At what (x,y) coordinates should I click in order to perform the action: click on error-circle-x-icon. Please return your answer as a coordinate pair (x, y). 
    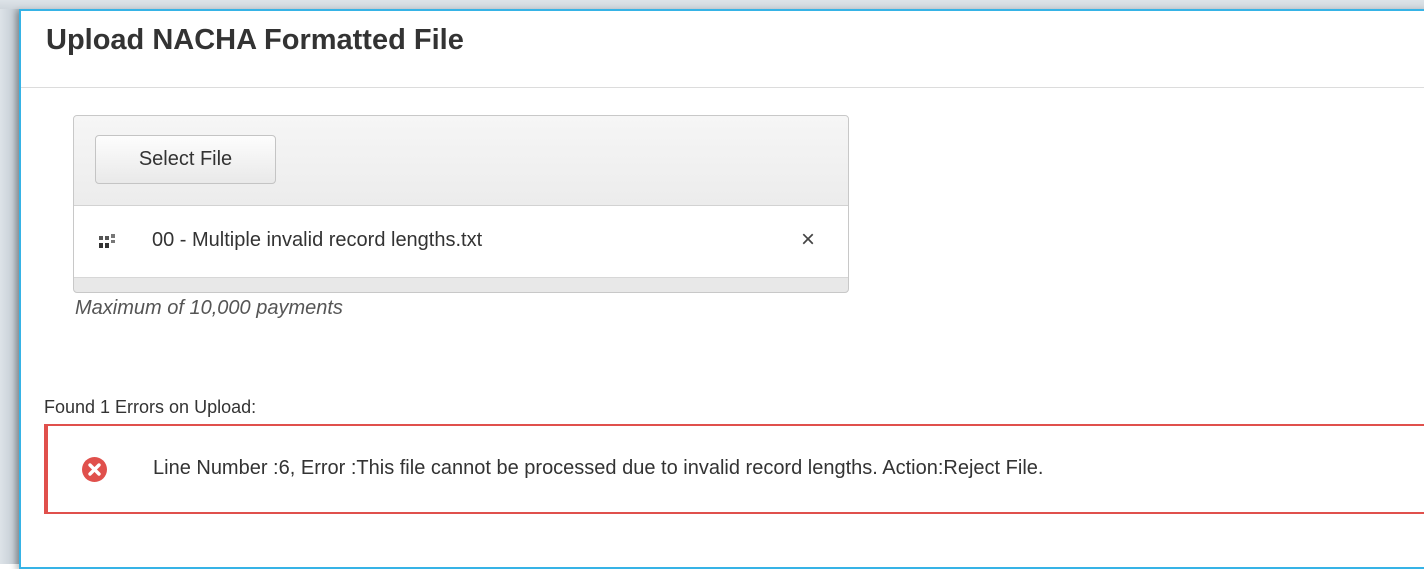
    Looking at the image, I should click on (94, 469).